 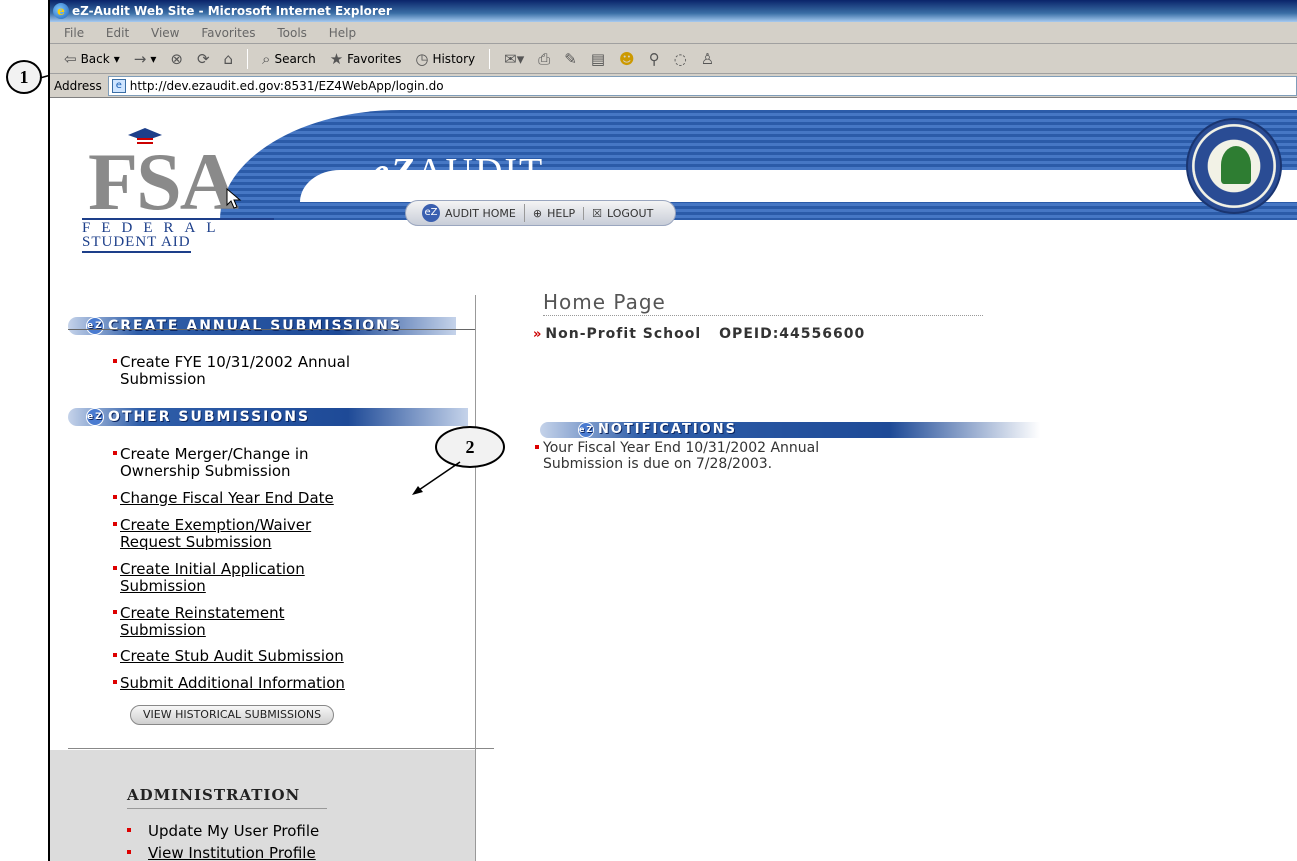 What do you see at coordinates (480, 213) in the screenshot?
I see `nav-audit-home-label: AUDIT HOME` at bounding box center [480, 213].